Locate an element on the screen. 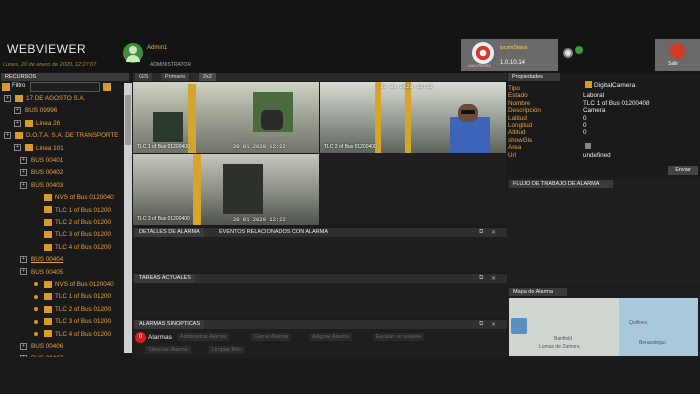 The image size is (700, 394). manage-alarm-button: Administrar Alarma is located at coordinates (203, 337).